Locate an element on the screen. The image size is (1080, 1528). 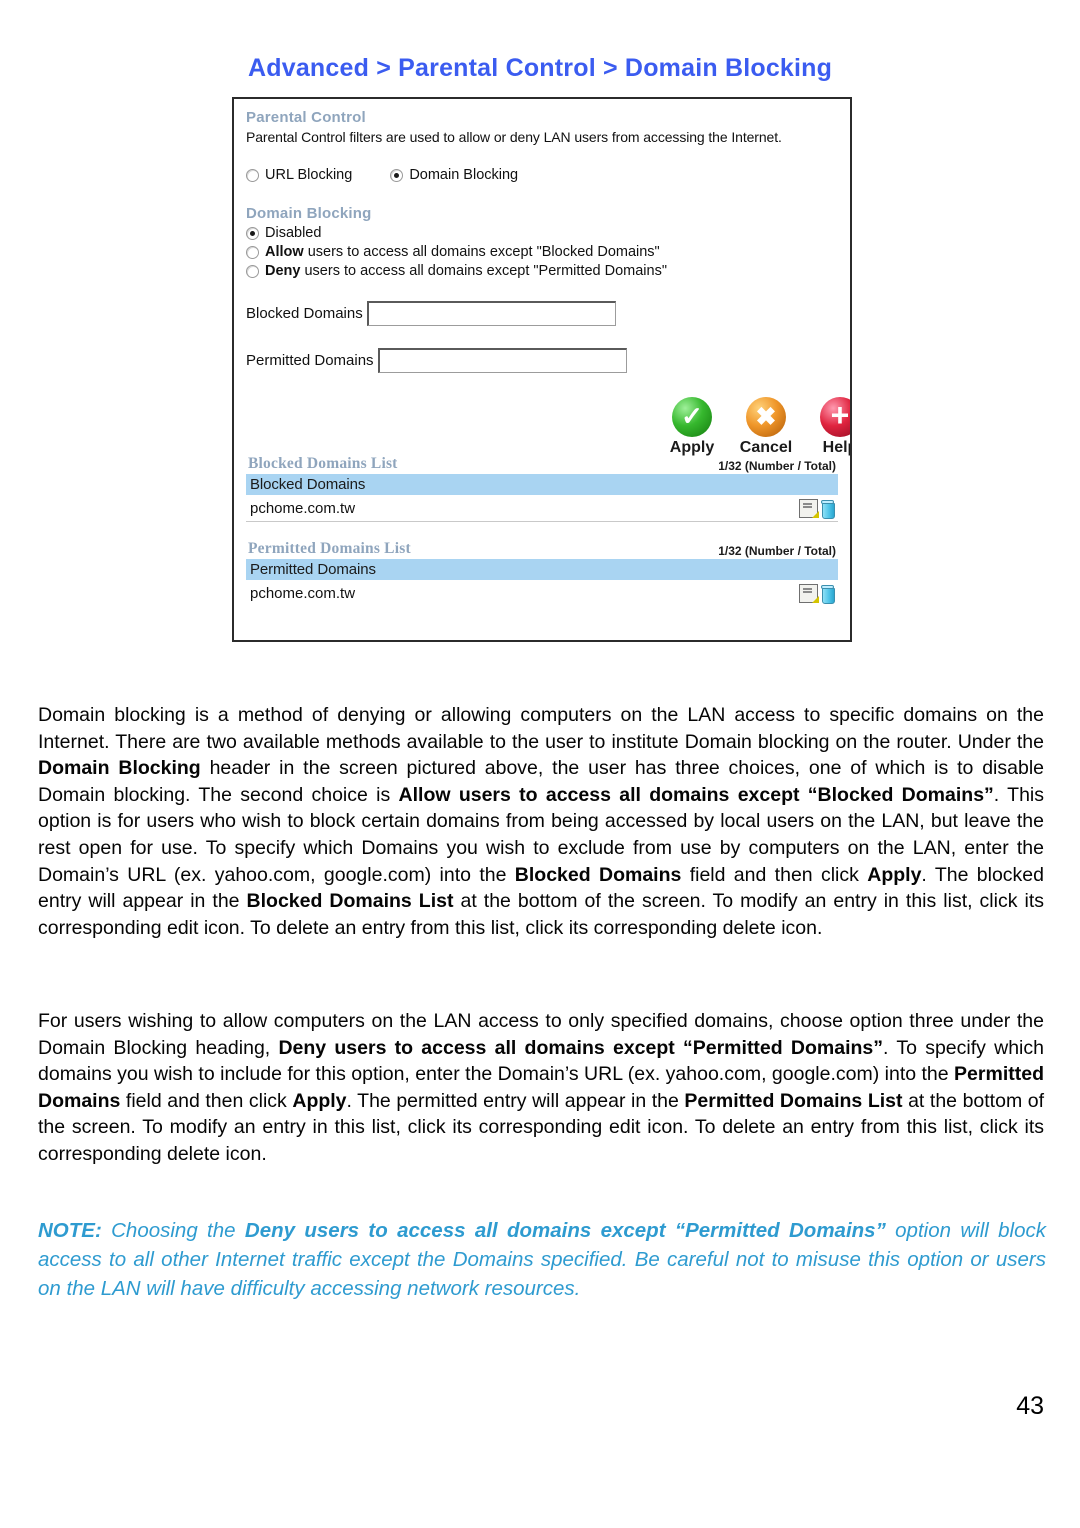
radio-disabled: Disabled is located at coordinates (283, 233).